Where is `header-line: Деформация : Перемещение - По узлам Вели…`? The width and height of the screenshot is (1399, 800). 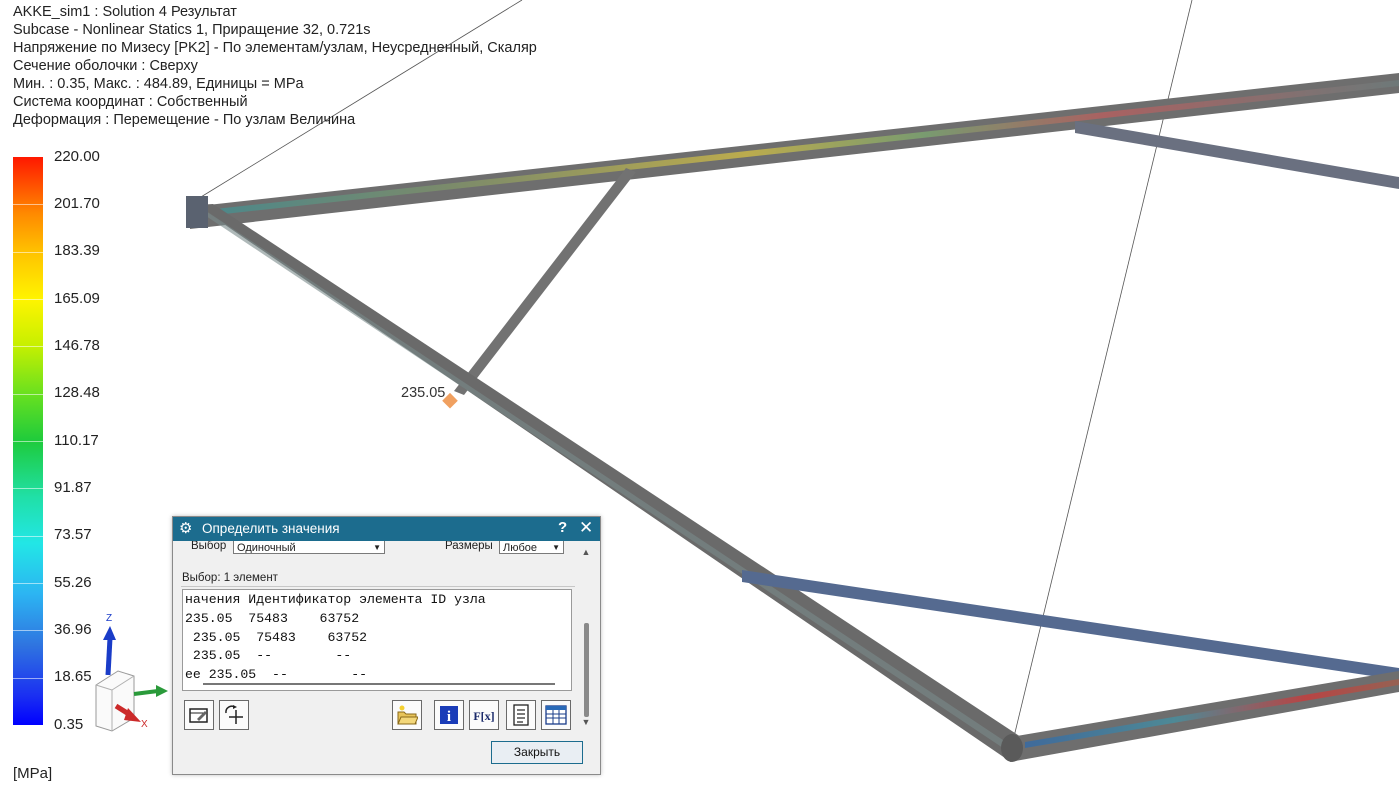 header-line: Деформация : Перемещение - По узлам Вели… is located at coordinates (184, 120).